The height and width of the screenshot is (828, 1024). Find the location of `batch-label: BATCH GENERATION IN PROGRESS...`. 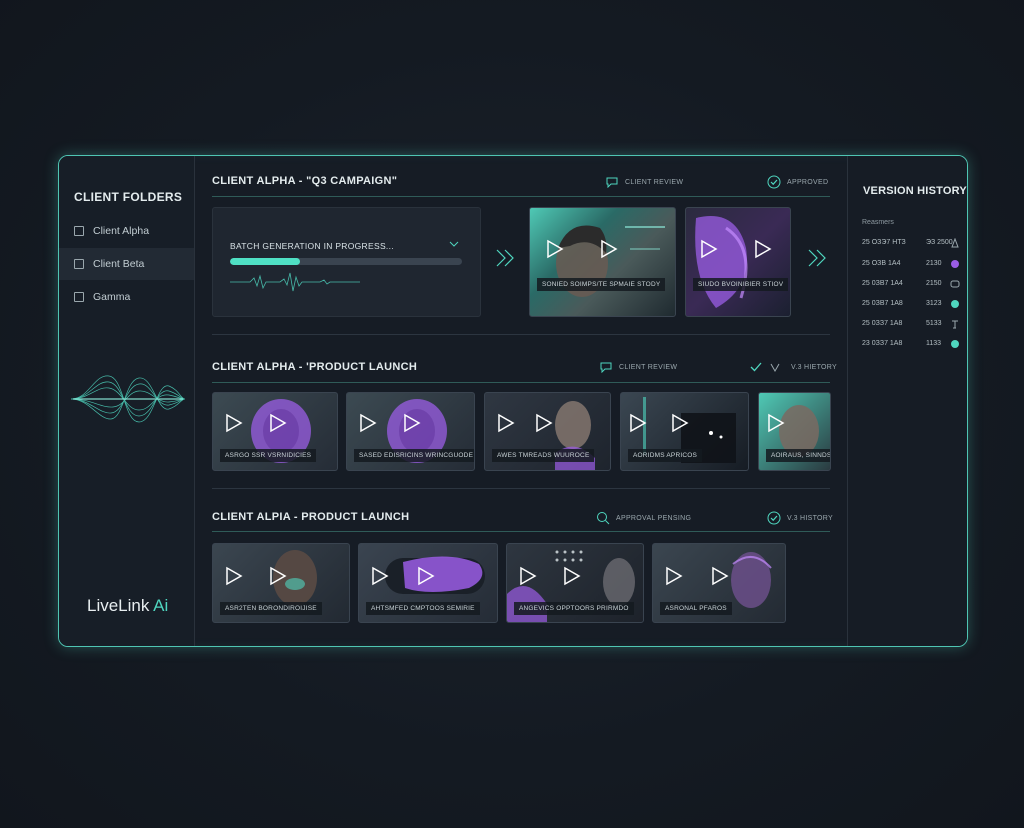

batch-label: BATCH GENERATION IN PROGRESS... is located at coordinates (312, 246).